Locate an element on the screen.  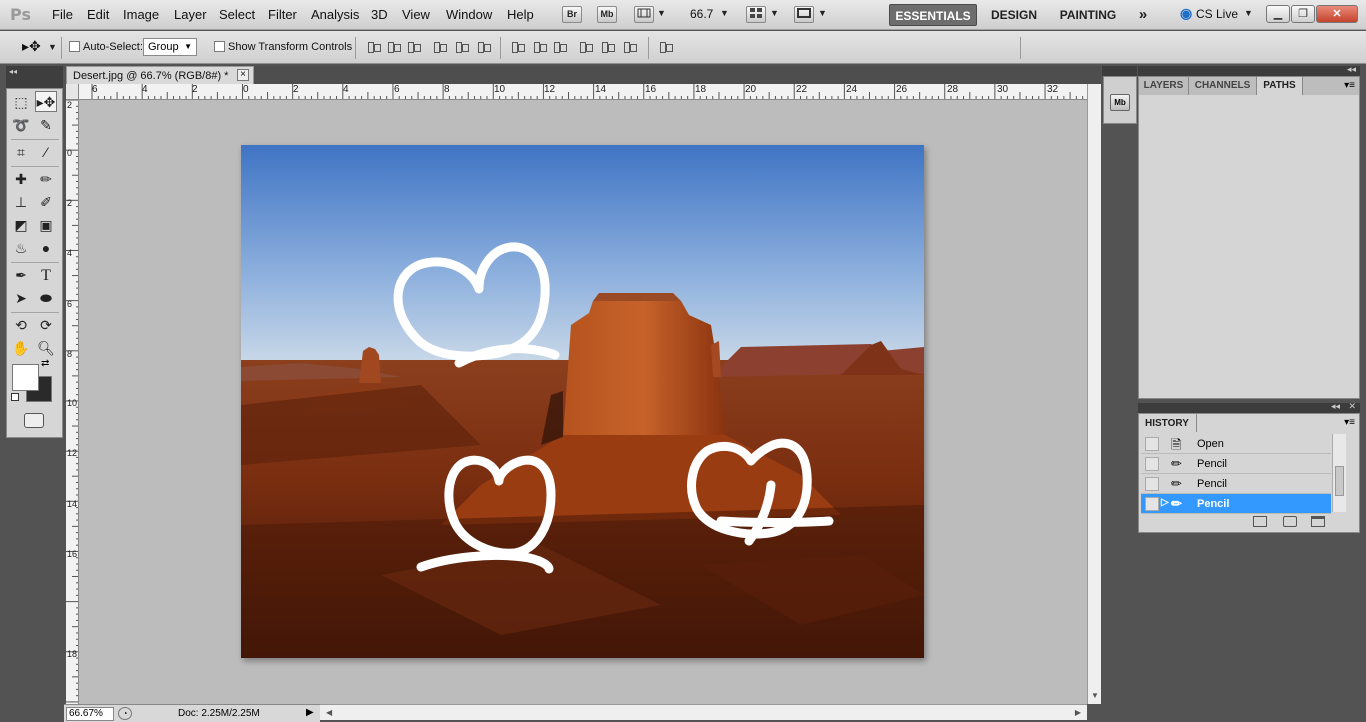
menu-window: Window is located at coordinates (469, 14).